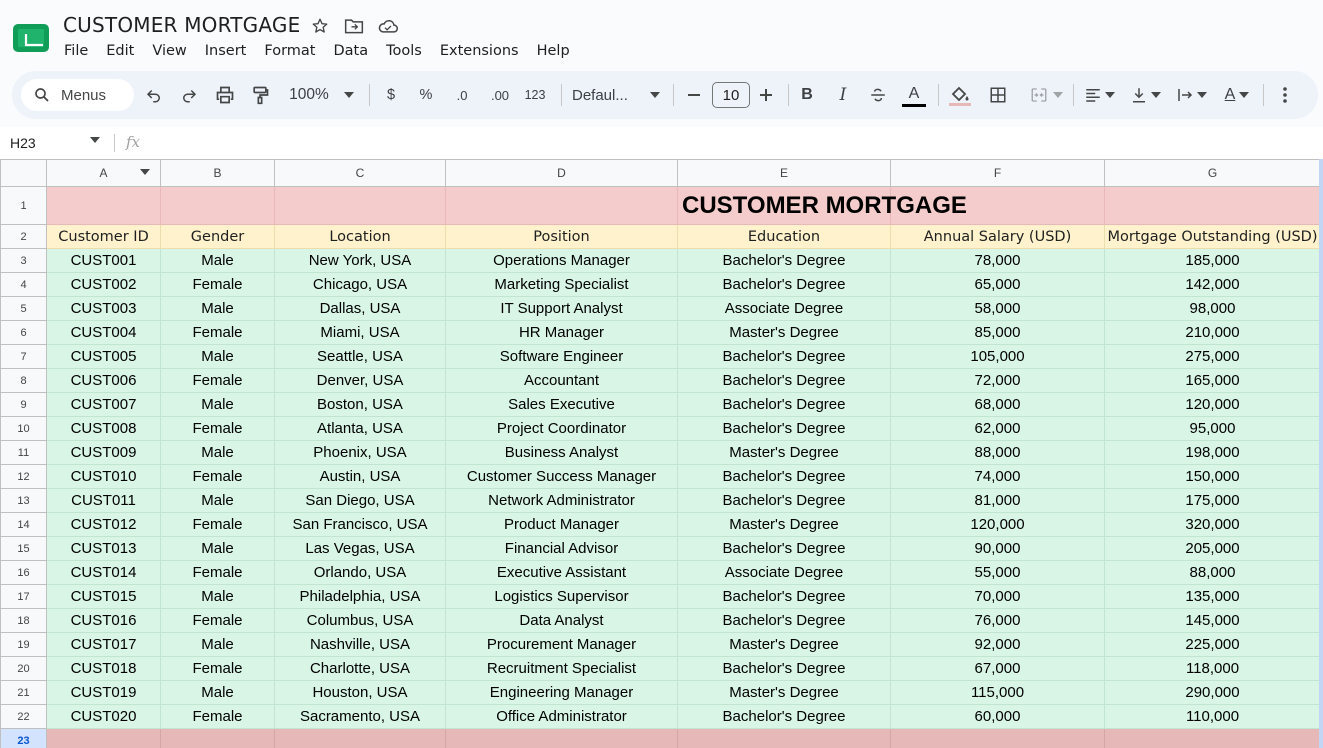 This screenshot has width=1323, height=748. Describe the element at coordinates (784, 236) in the screenshot. I see `header-education: Education` at that location.